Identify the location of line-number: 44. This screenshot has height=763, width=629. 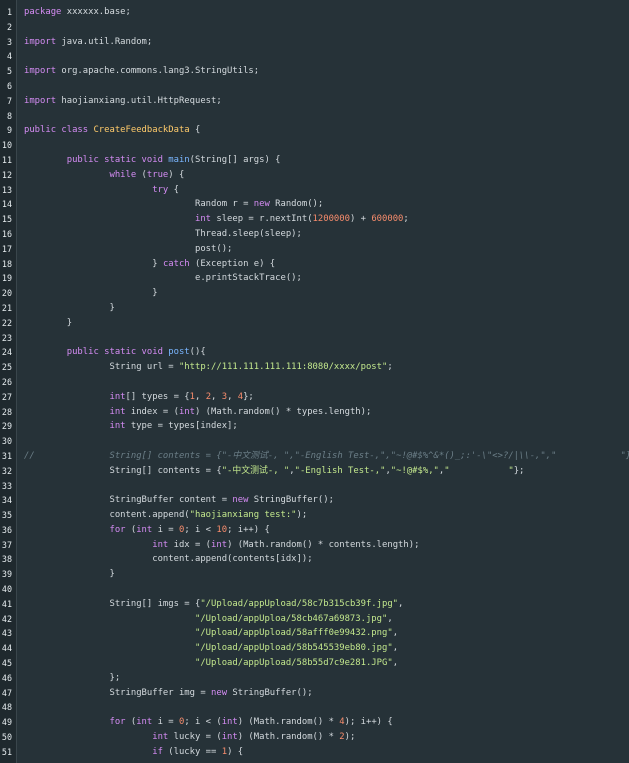
(6, 648).